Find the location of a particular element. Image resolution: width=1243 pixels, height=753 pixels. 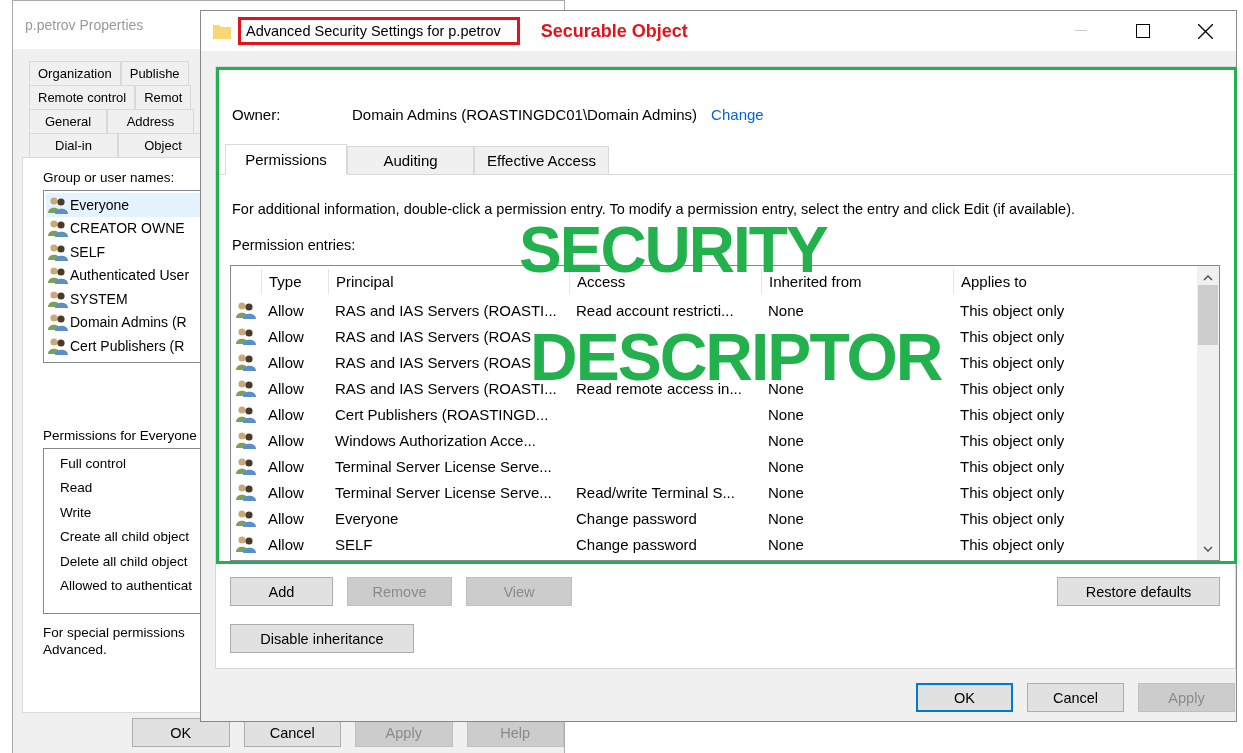

permission-item: Write is located at coordinates (75, 512).